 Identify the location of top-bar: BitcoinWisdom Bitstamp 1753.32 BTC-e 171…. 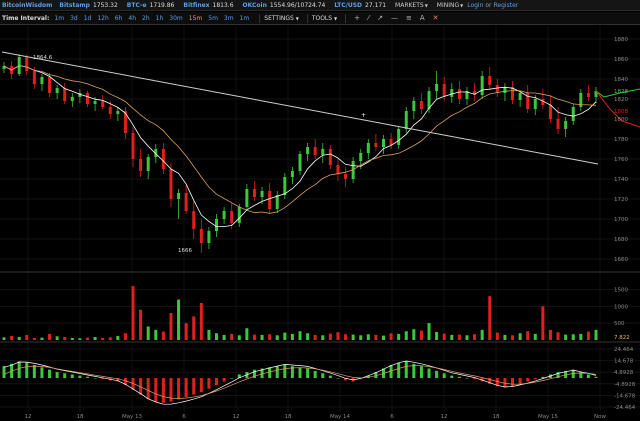
(320, 5).